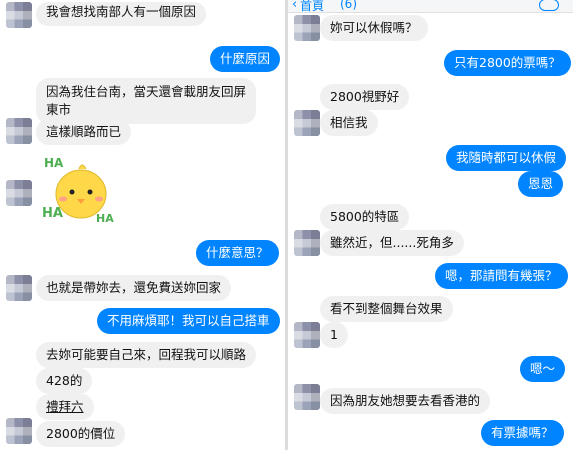 This screenshot has height=450, width=573. Describe the element at coordinates (549, 5) in the screenshot. I see `info-icon` at that location.